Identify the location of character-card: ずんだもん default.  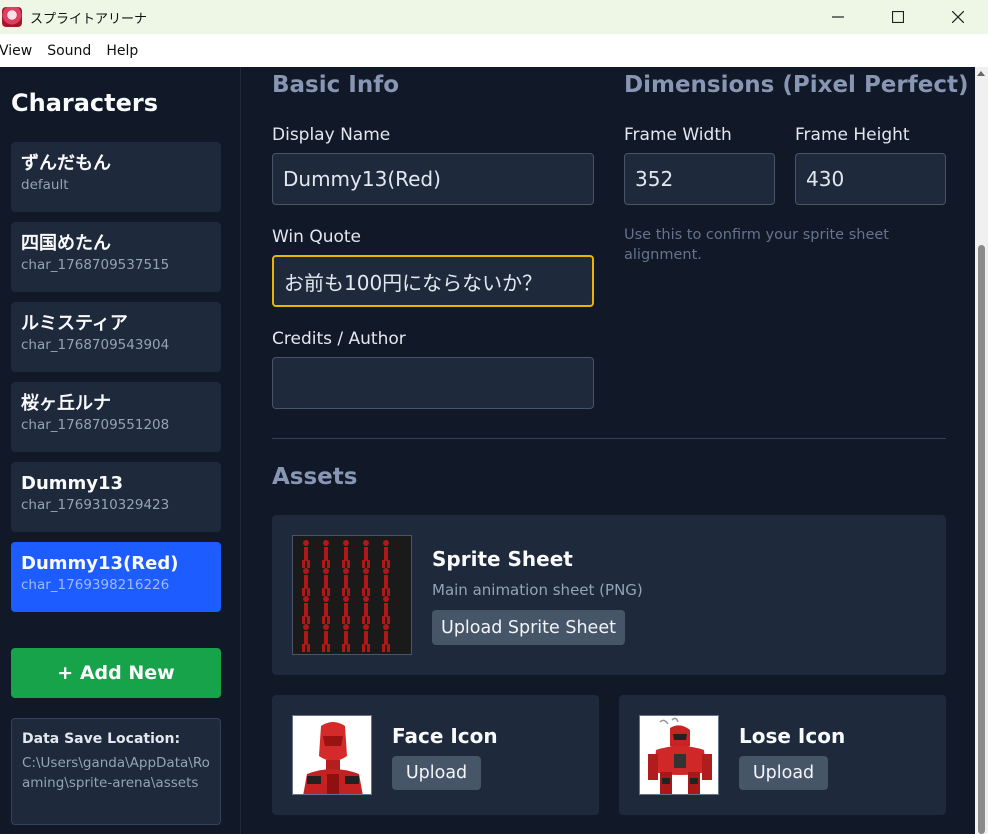
(116, 177).